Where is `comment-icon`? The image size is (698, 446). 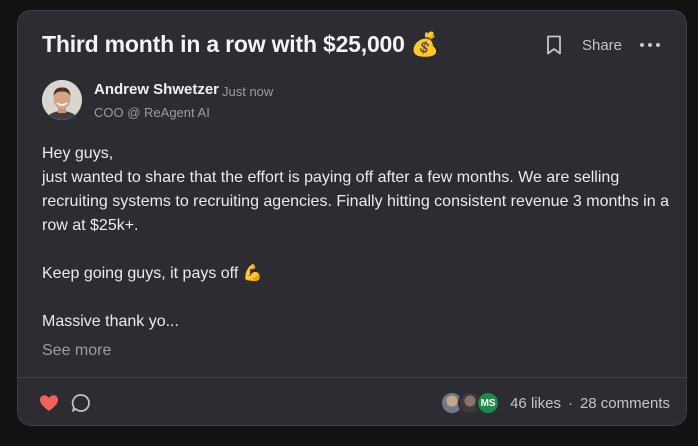
comment-icon is located at coordinates (81, 403).